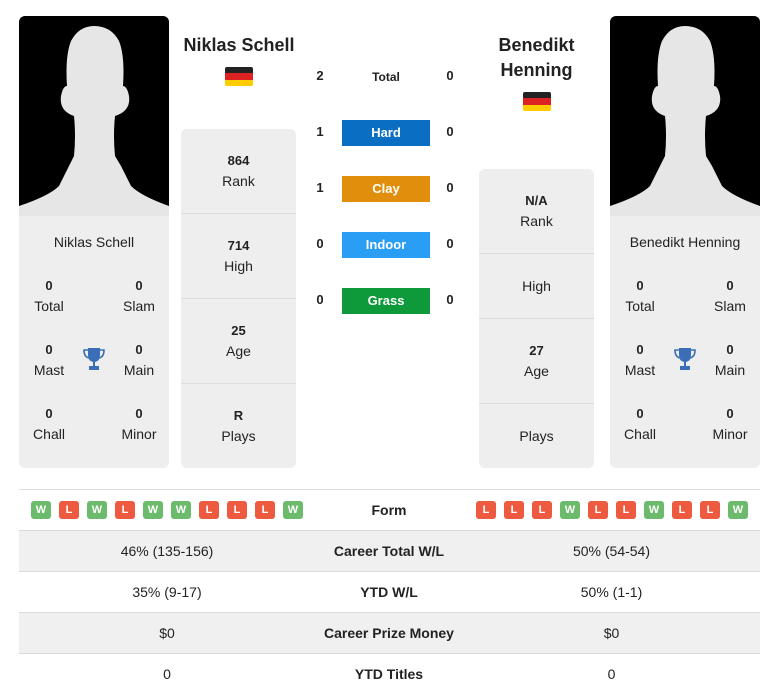  I want to click on h2h-p1-grass: 0, so click(320, 299).